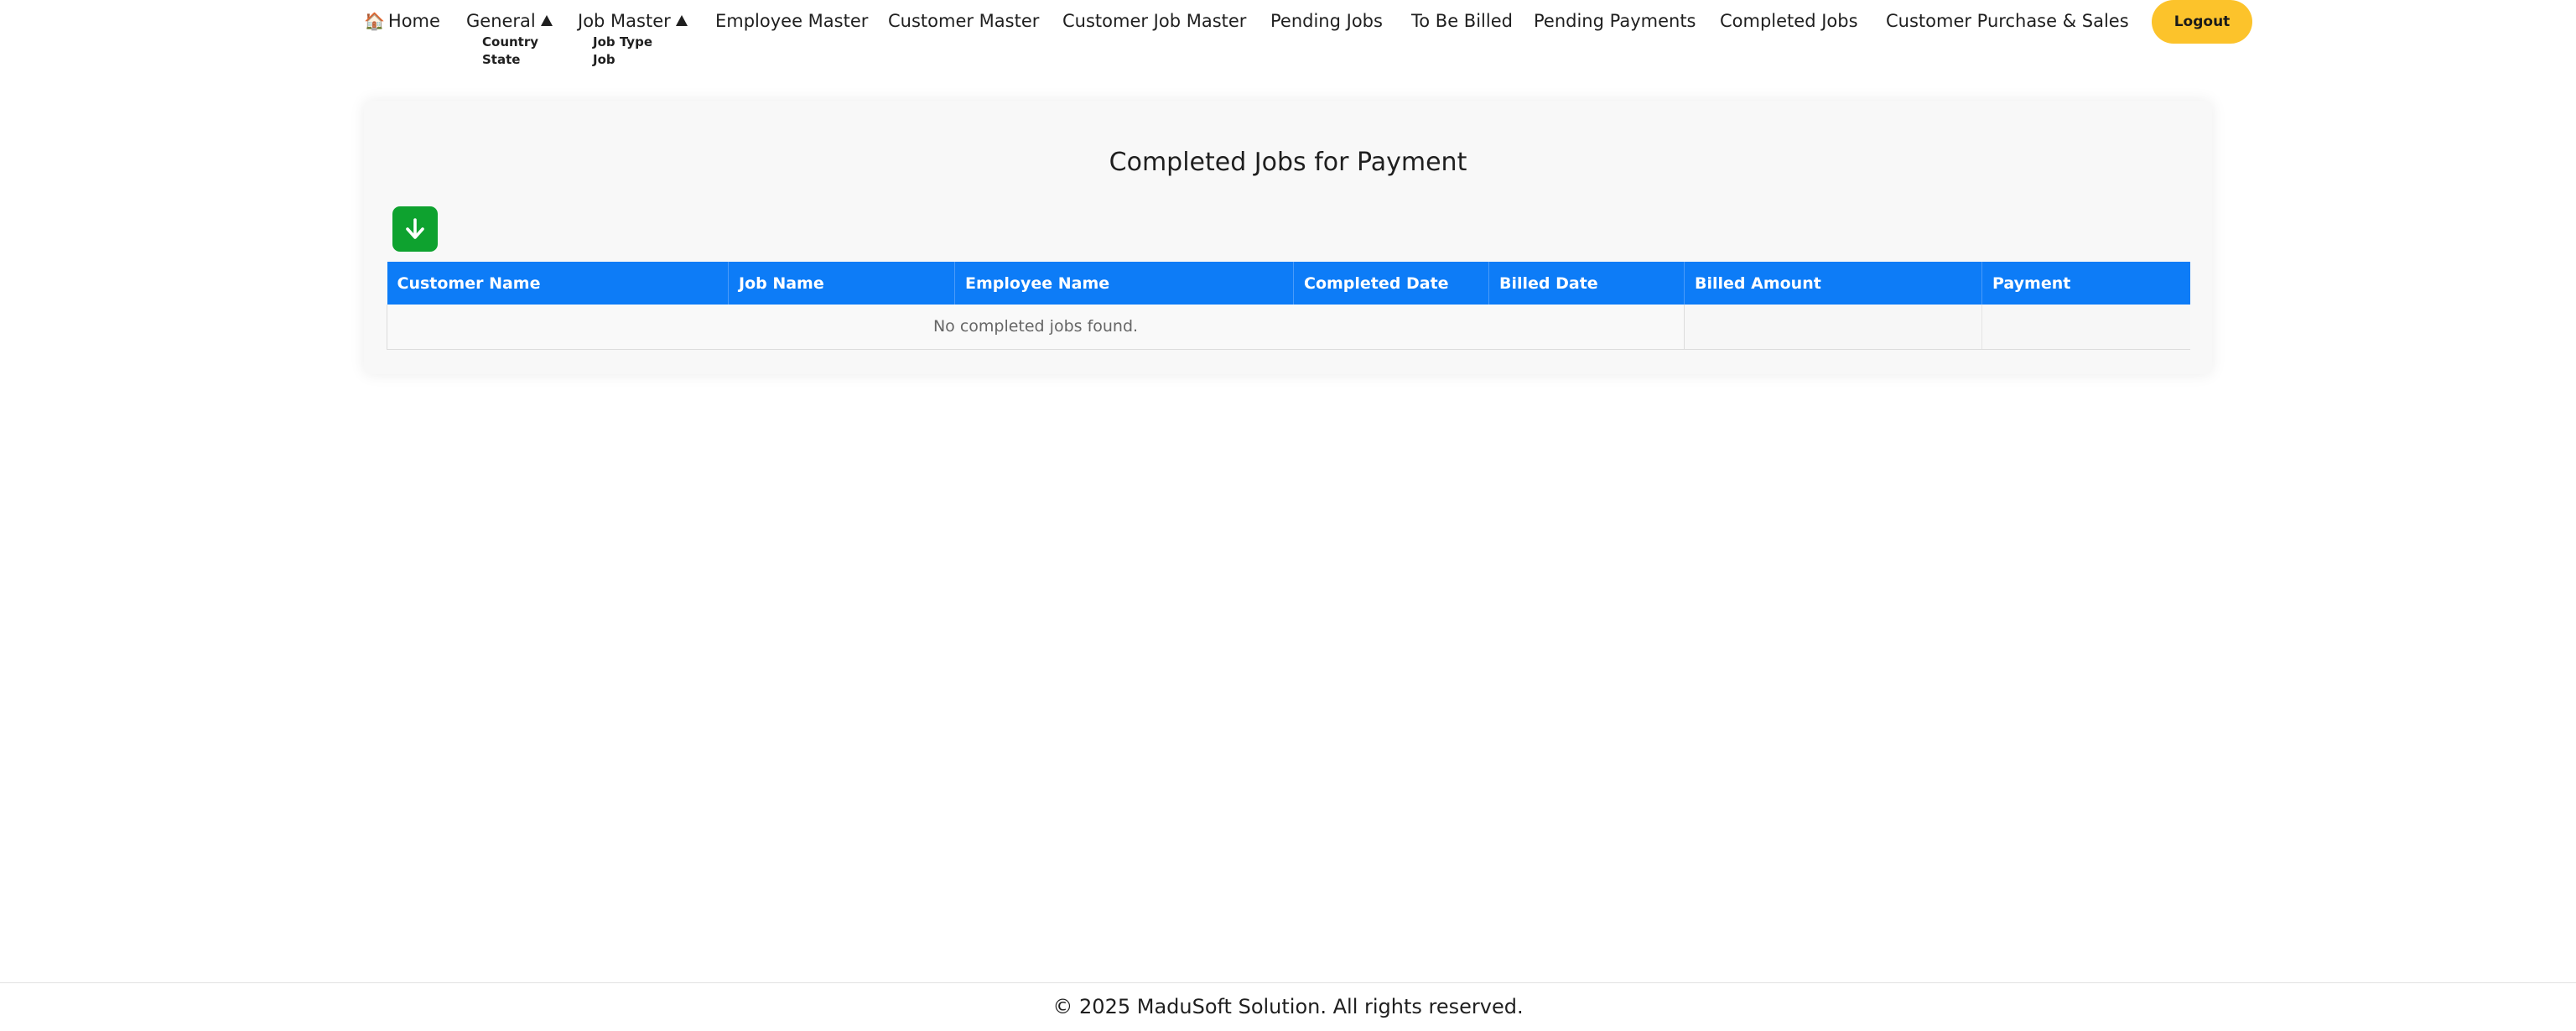  I want to click on job-master-submenu: Job Type Job, so click(622, 51).